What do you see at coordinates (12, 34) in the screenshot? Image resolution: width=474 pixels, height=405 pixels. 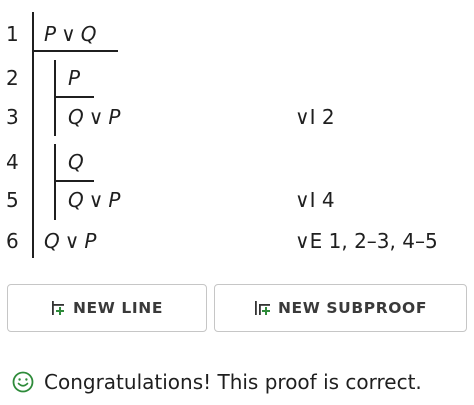 I see `line-number: 1` at bounding box center [12, 34].